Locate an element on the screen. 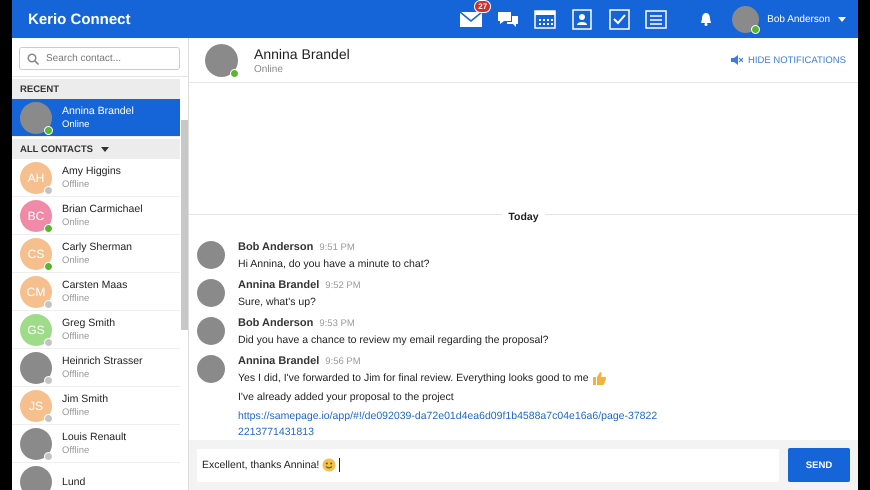 The image size is (870, 490). contact-name: Greg Smith is located at coordinates (89, 323).